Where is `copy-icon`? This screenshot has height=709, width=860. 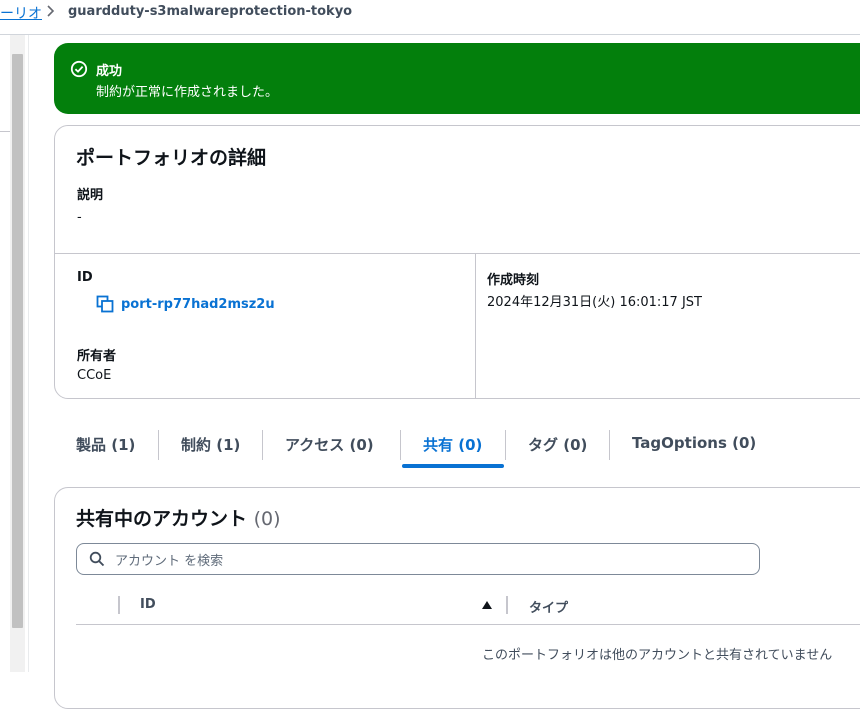
copy-icon is located at coordinates (105, 304).